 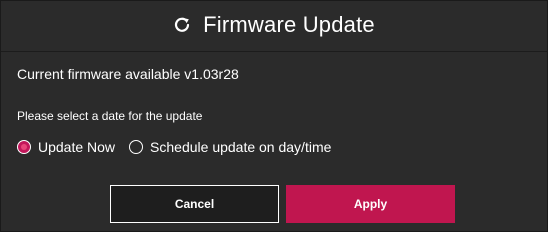 I want to click on dialog-header: Firmware Update, so click(x=274, y=25).